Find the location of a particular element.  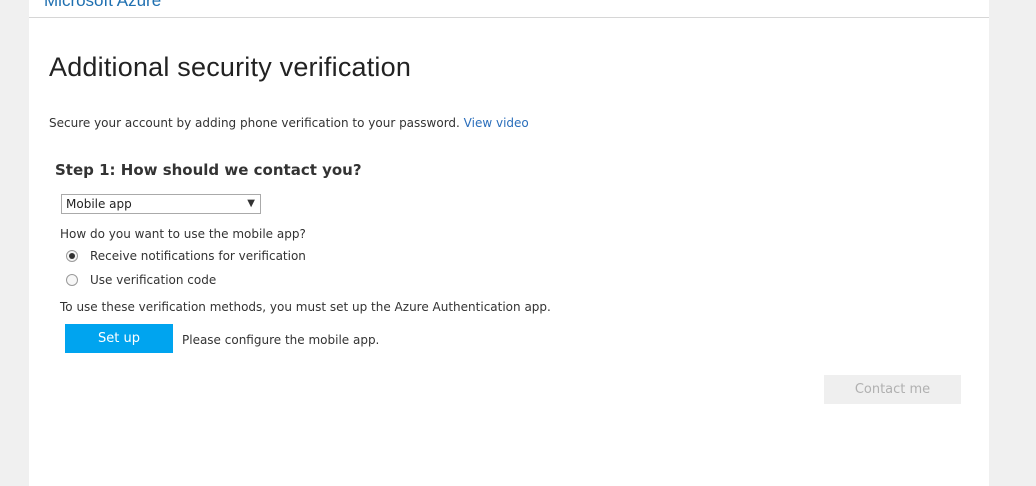

contact-me-button: Contact me is located at coordinates (892, 389).